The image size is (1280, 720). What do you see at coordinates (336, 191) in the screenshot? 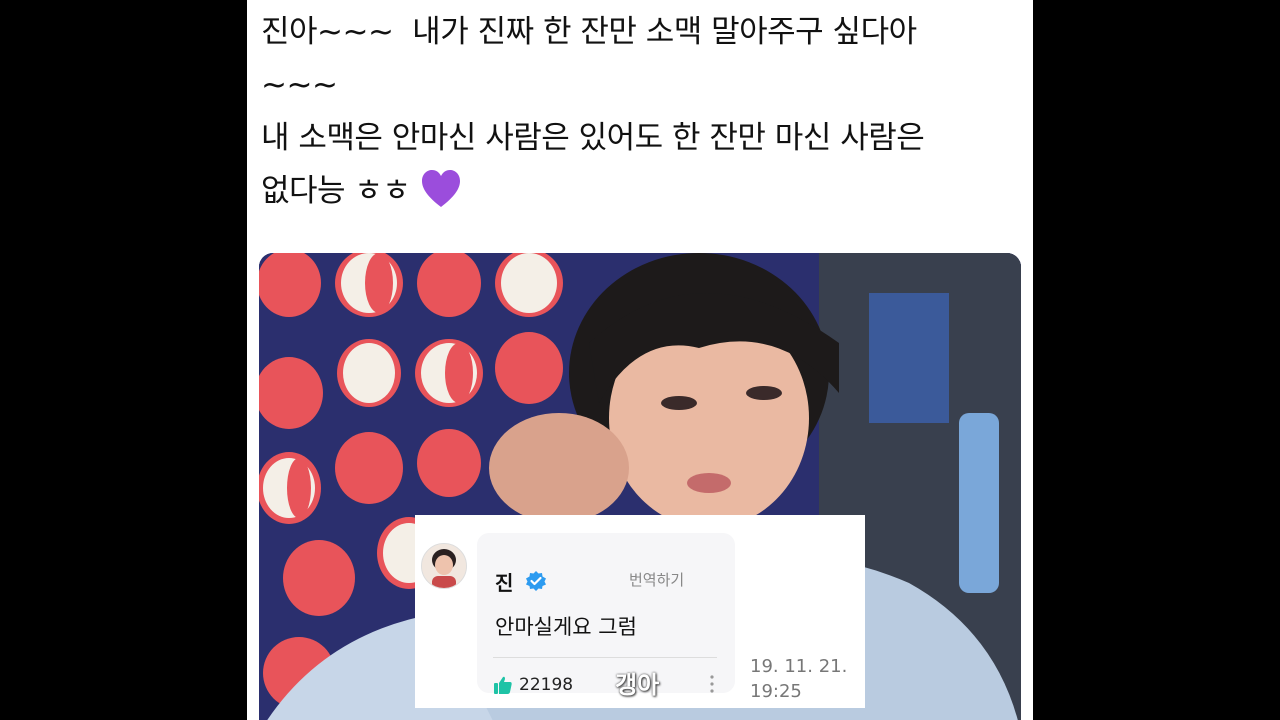
I see `post-line-4-text: 없다능 ㅎㅎ` at bounding box center [336, 191].